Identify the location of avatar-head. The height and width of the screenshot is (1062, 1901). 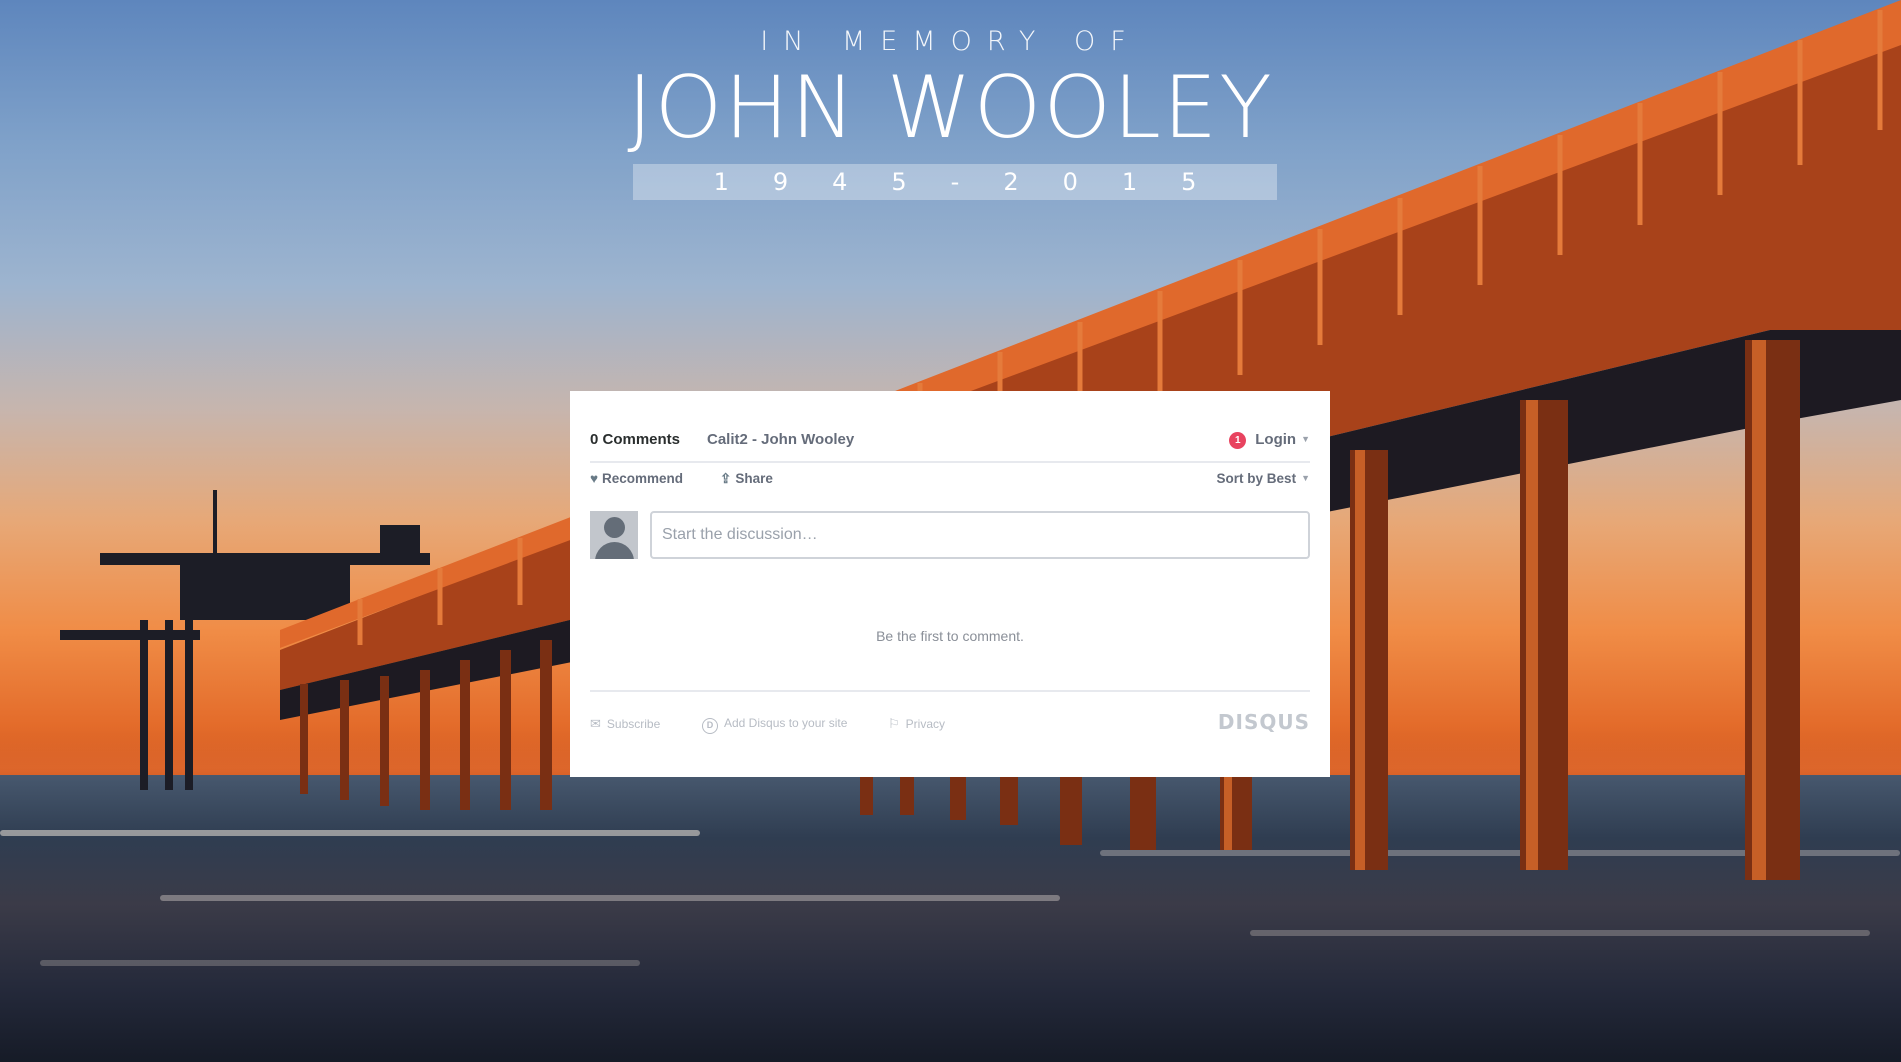
(614, 527).